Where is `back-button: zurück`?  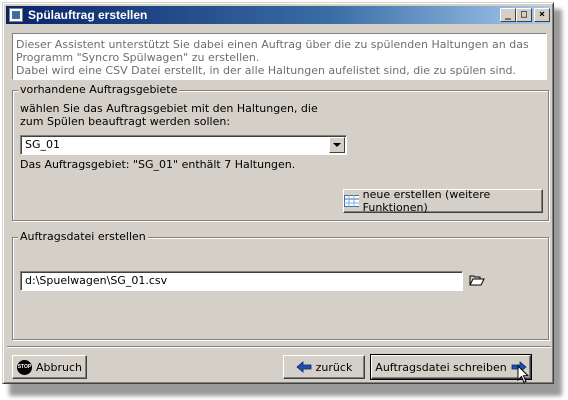
back-button: zurück is located at coordinates (324, 367).